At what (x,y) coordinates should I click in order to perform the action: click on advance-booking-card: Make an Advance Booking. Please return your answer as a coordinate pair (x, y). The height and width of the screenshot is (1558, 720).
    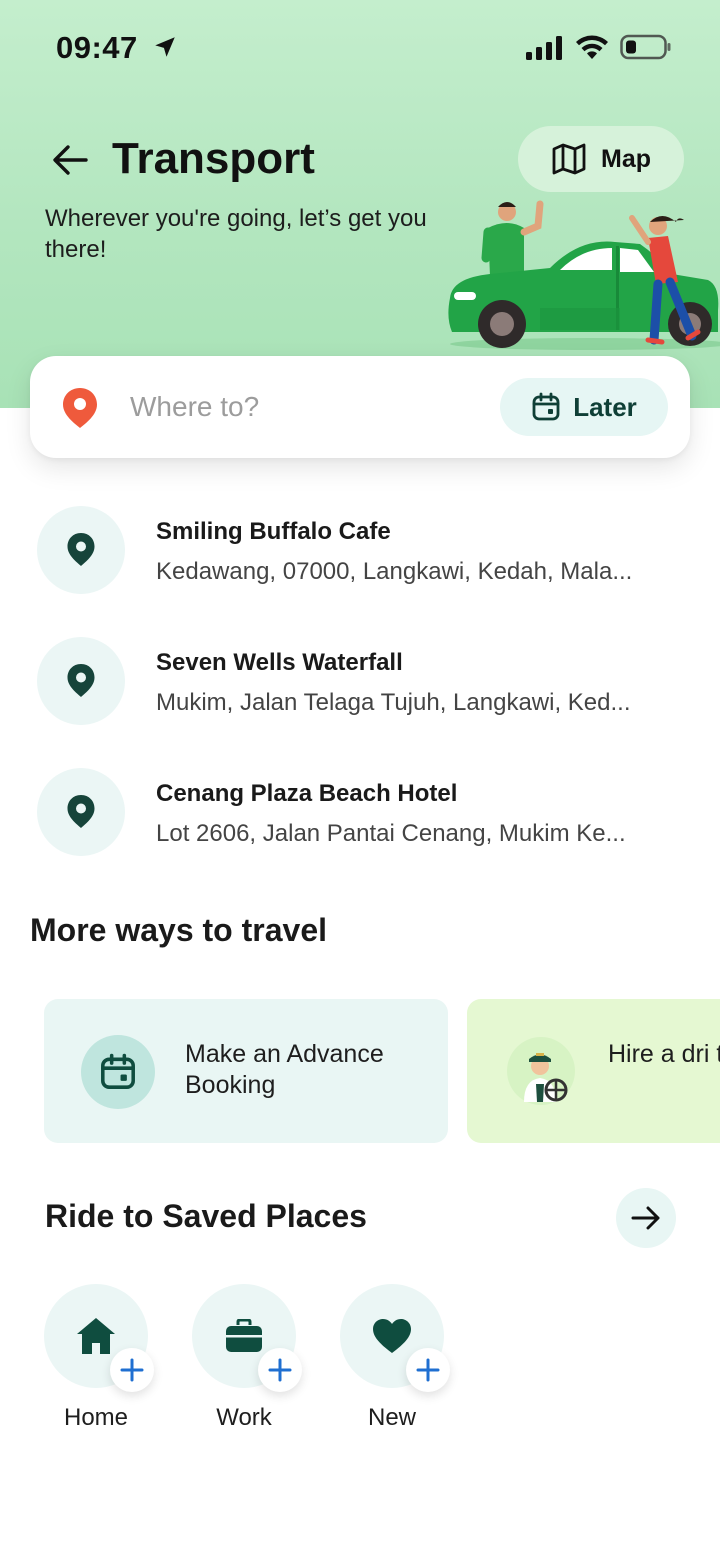
    Looking at the image, I should click on (246, 1071).